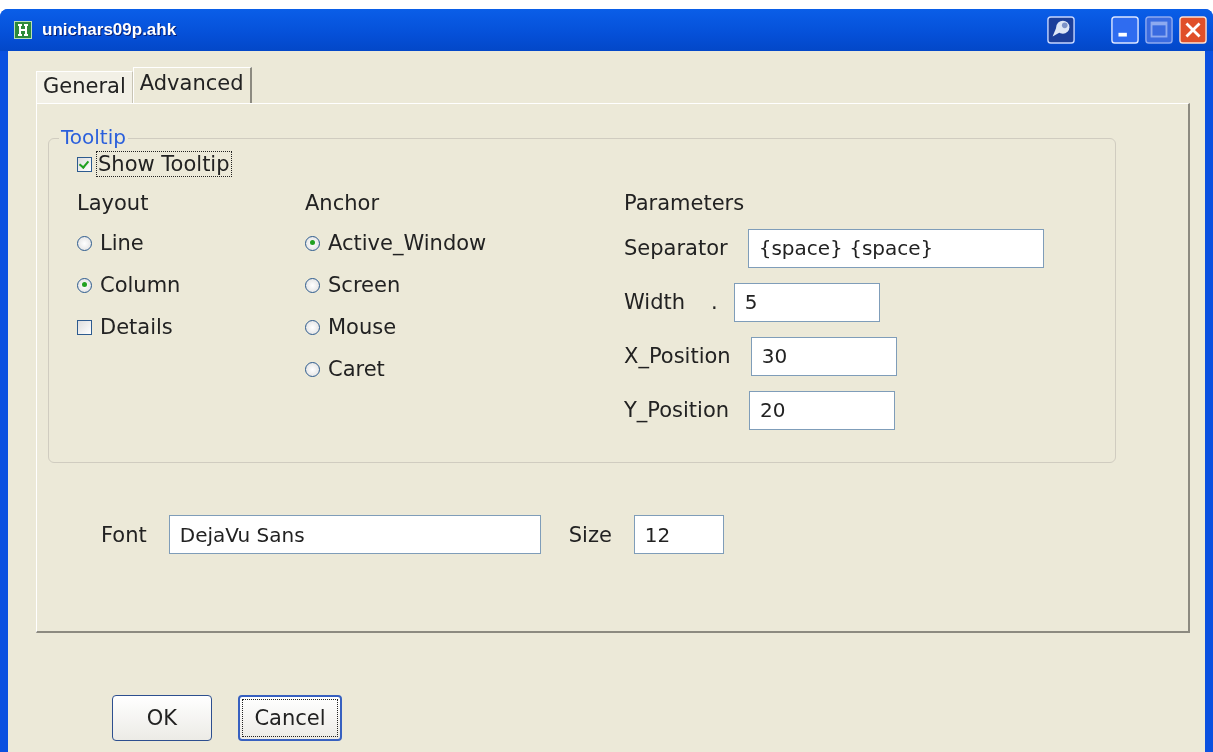  What do you see at coordinates (342, 203) in the screenshot?
I see `column-heading: Anchor` at bounding box center [342, 203].